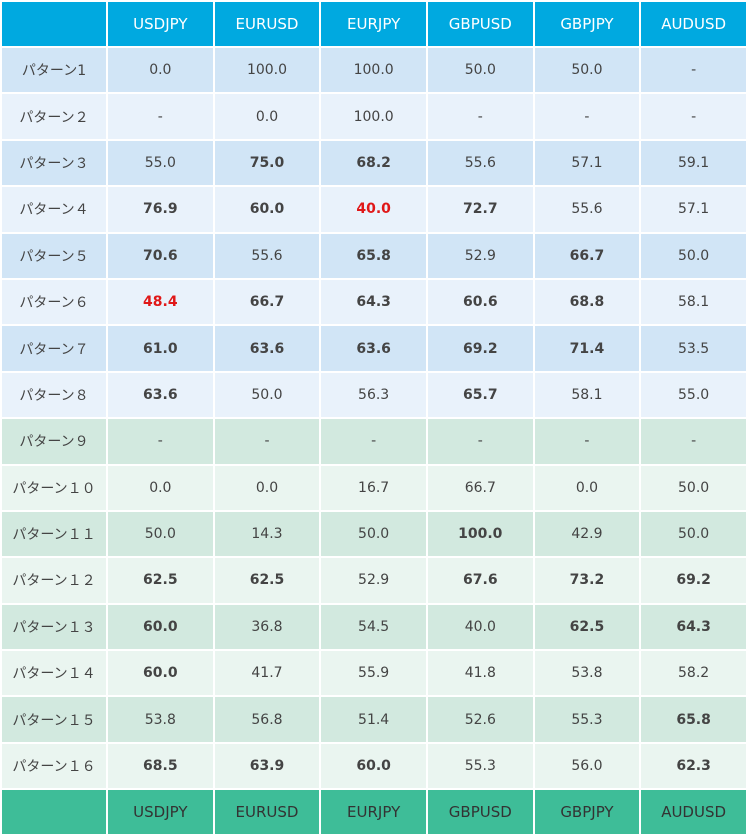 This screenshot has width=746, height=836. What do you see at coordinates (373, 534) in the screenshot?
I see `table-row: パターン１１ 50.0 14.3 50.0 100.0 42.9 50.0` at bounding box center [373, 534].